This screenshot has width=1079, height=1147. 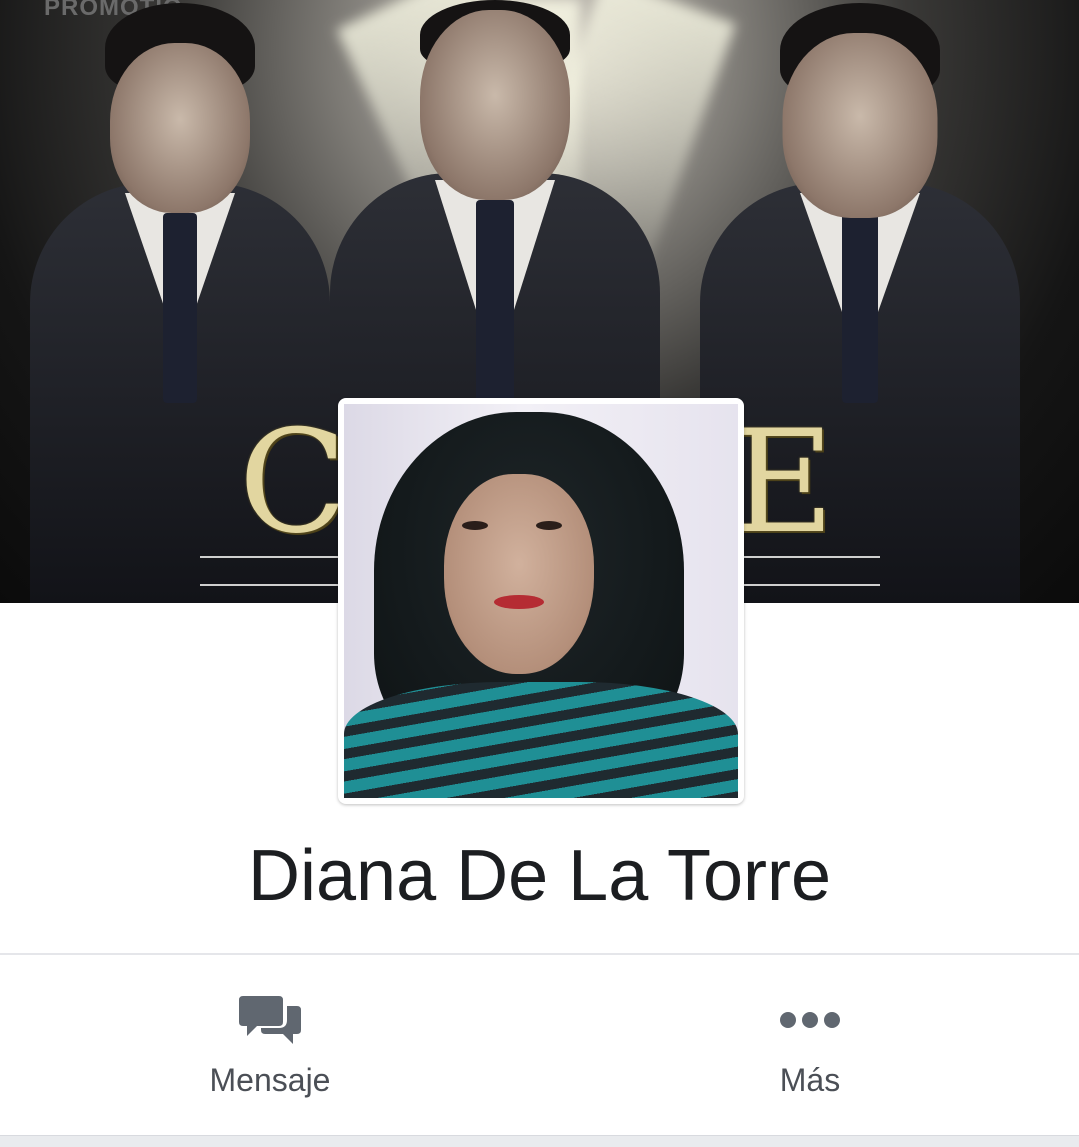 What do you see at coordinates (270, 1020) in the screenshot?
I see `message-bubbles-icon` at bounding box center [270, 1020].